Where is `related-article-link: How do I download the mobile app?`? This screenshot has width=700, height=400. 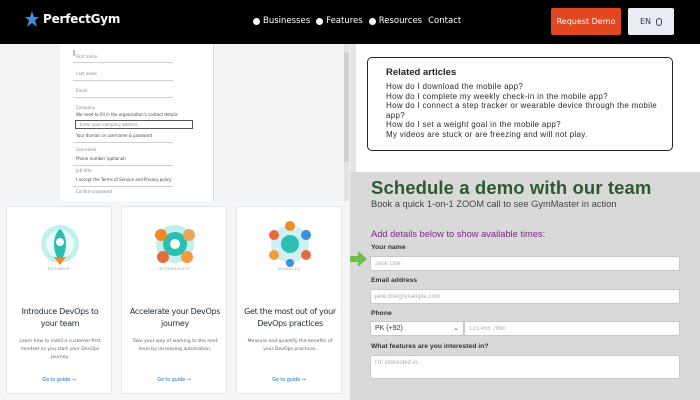
related-article-link: How do I download the mobile app? is located at coordinates (528, 87).